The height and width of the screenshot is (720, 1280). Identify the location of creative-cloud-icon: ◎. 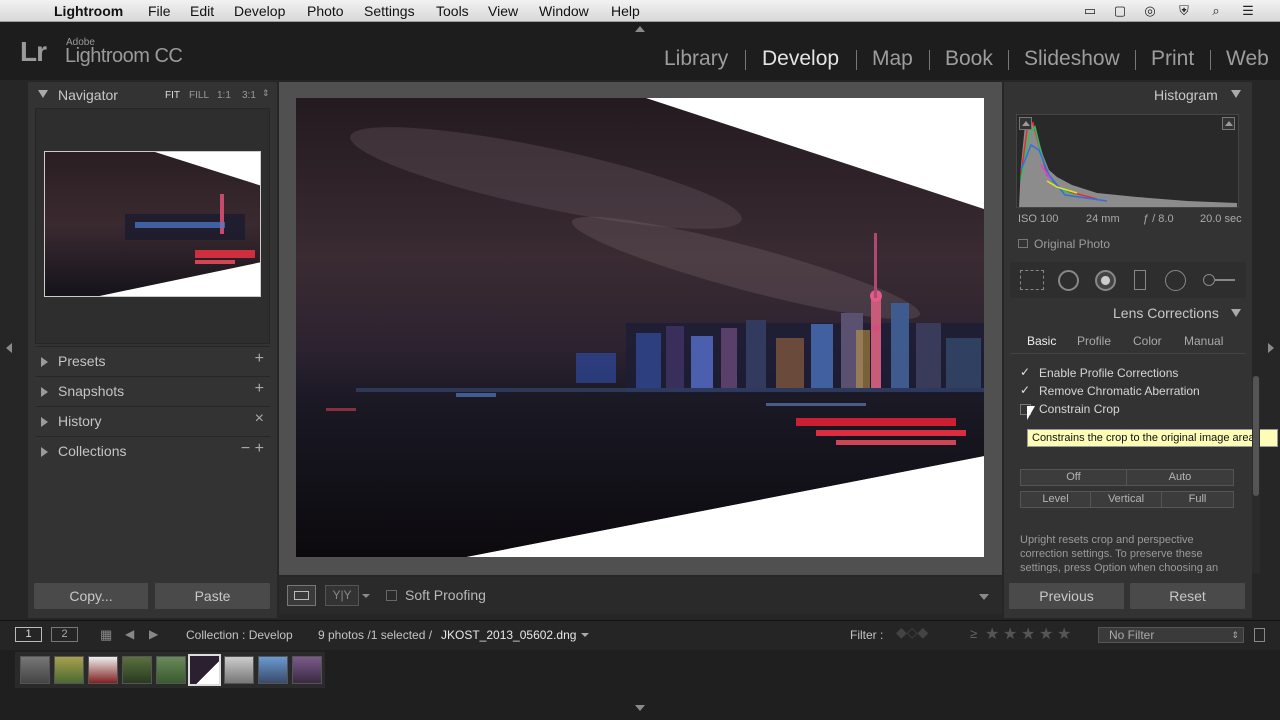
(1150, 10).